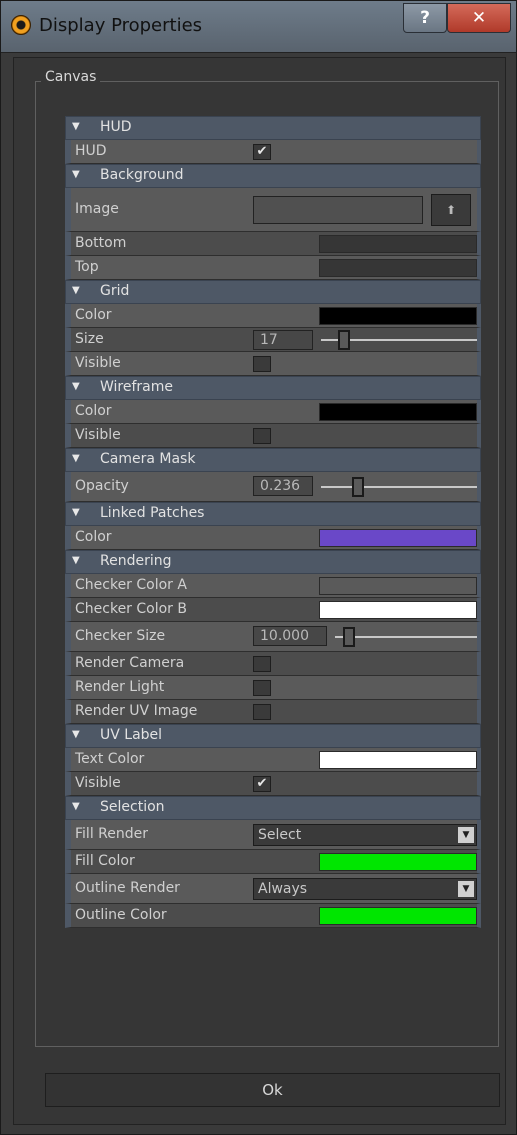 The image size is (517, 1135). Describe the element at coordinates (97, 209) in the screenshot. I see `image-label: Image` at that location.